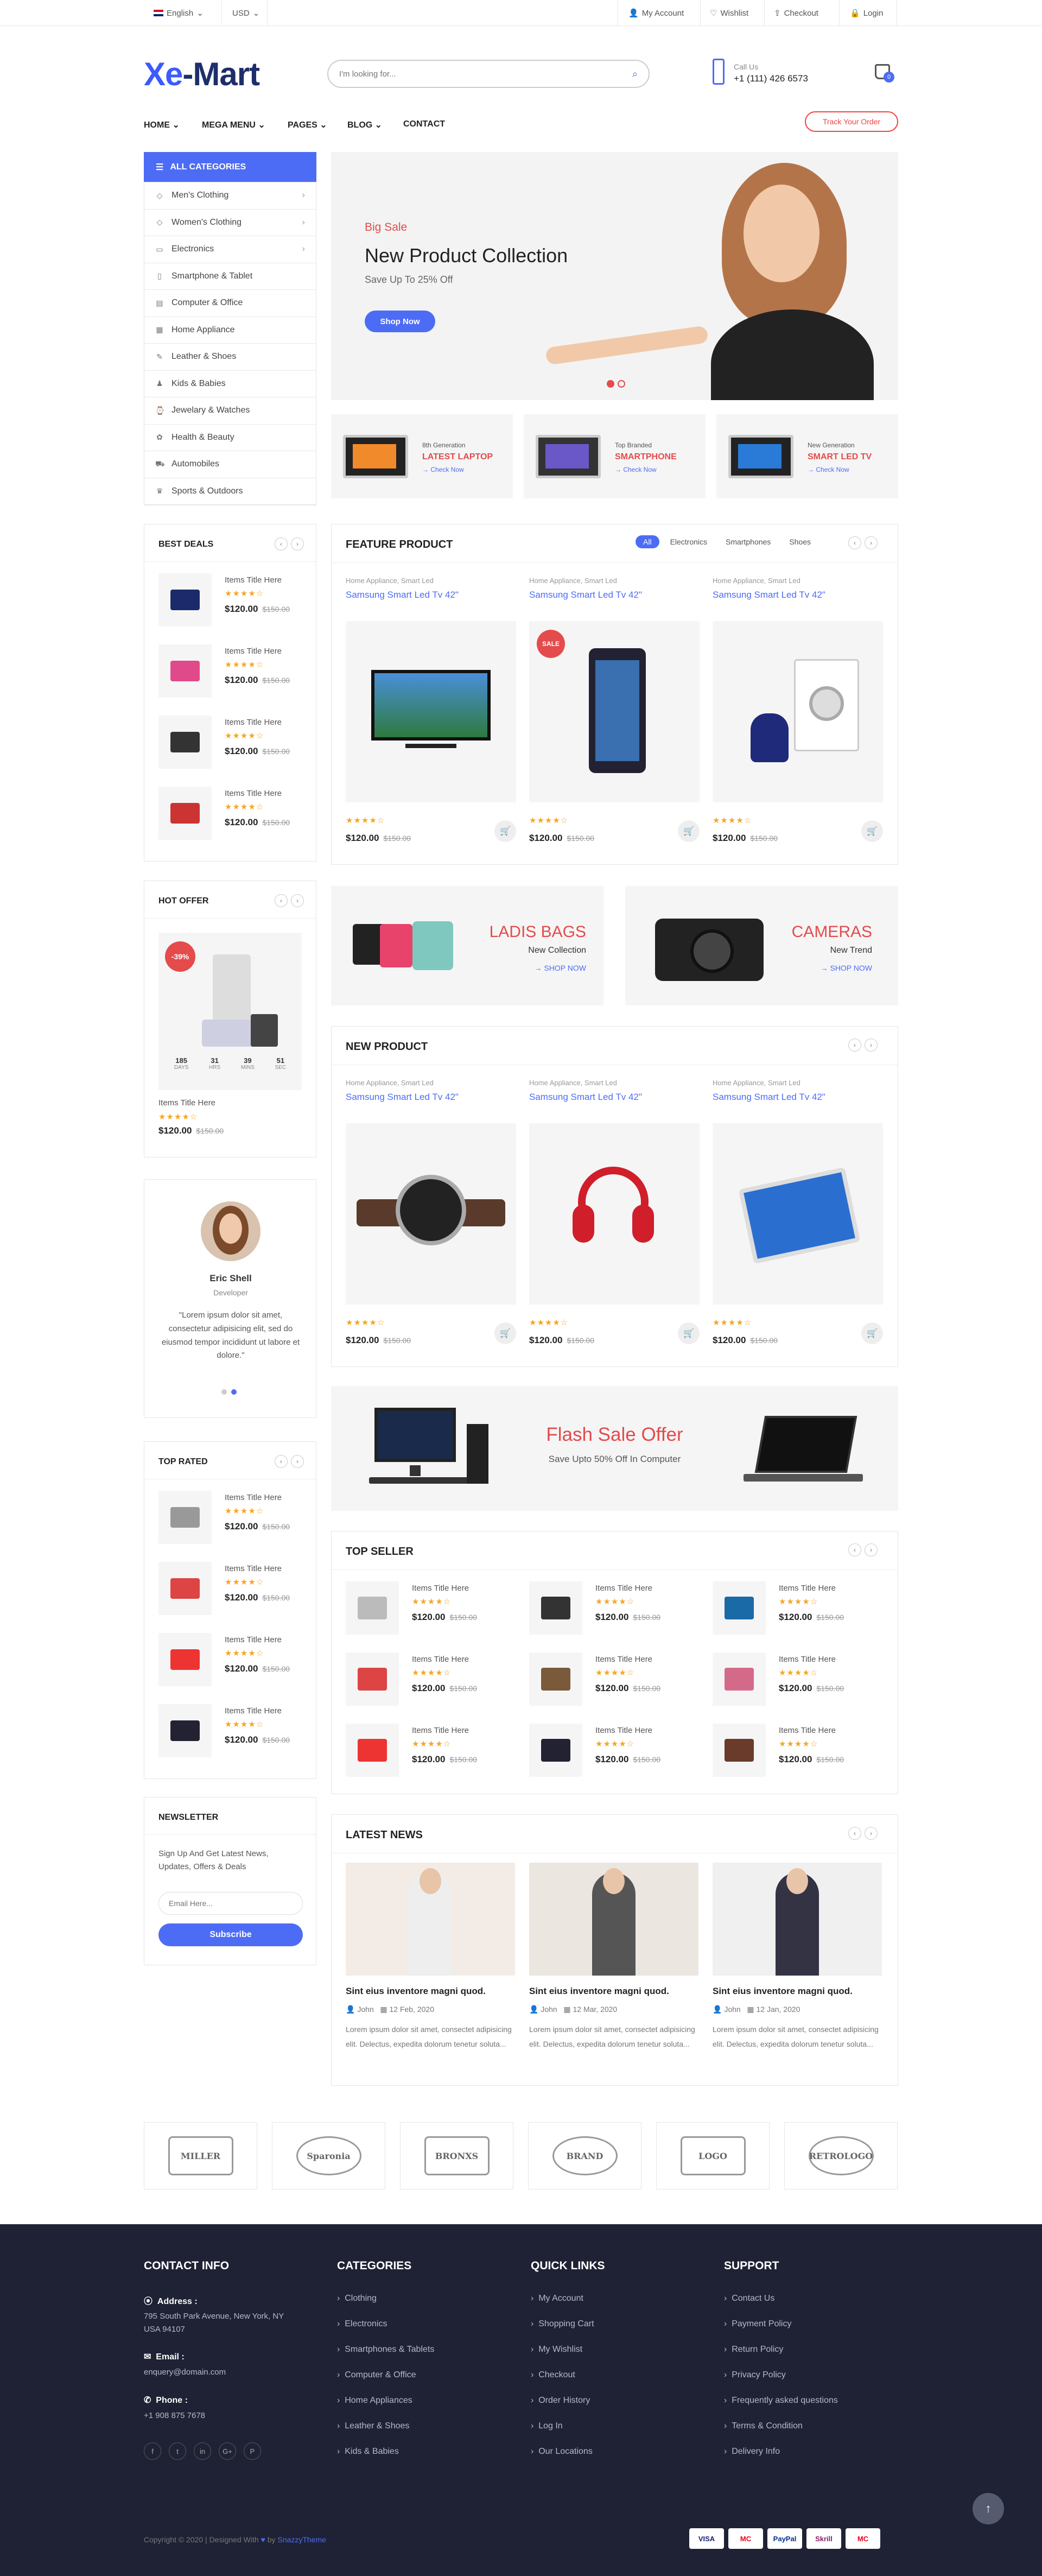 Image resolution: width=1042 pixels, height=2576 pixels. I want to click on search-icon: ⌕, so click(635, 74).